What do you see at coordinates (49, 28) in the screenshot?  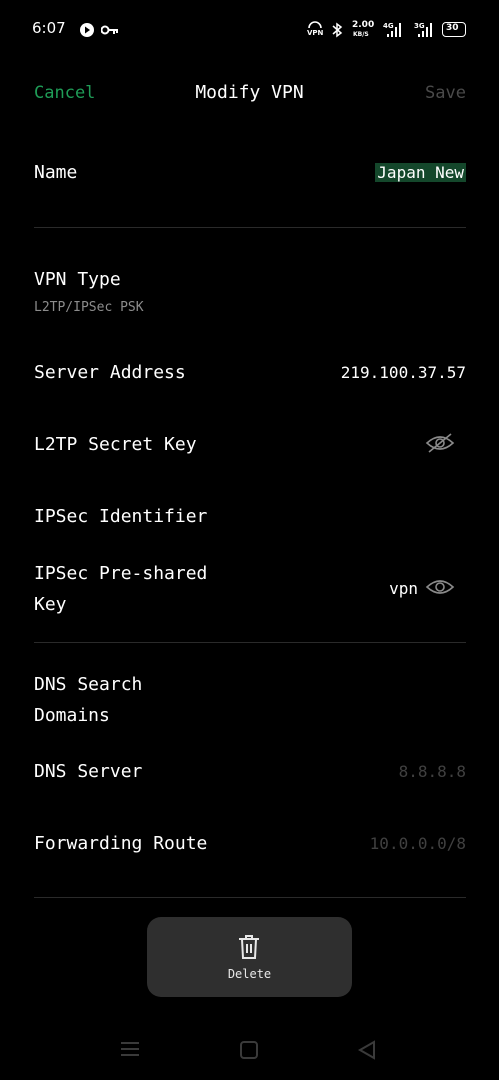 I see `status-time: 6:07` at bounding box center [49, 28].